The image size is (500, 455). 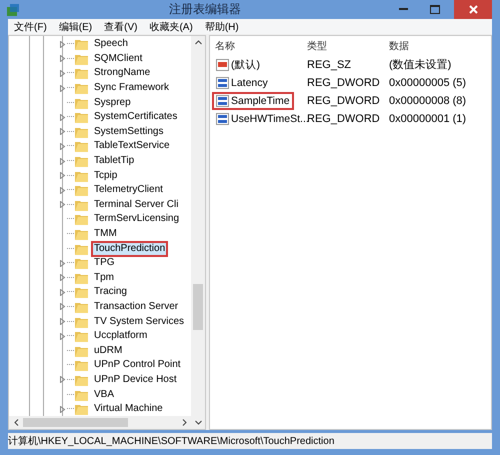 I want to click on value-name: (默认), so click(x=238, y=64).